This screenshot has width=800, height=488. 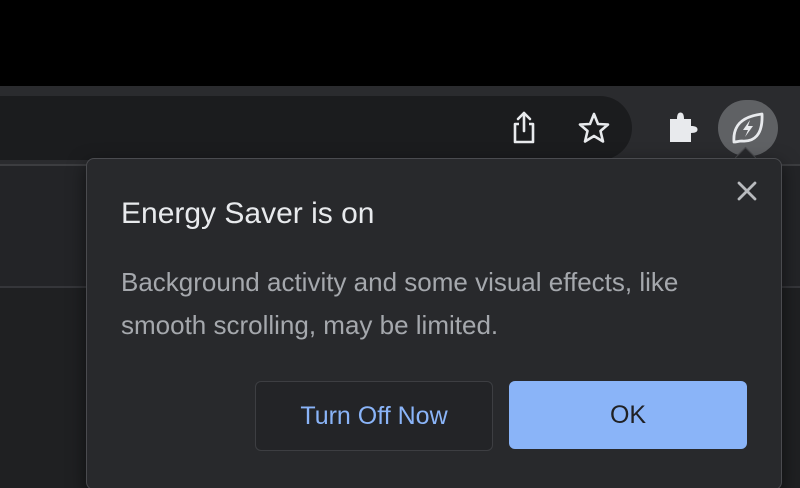 I want to click on close-icon, so click(x=747, y=191).